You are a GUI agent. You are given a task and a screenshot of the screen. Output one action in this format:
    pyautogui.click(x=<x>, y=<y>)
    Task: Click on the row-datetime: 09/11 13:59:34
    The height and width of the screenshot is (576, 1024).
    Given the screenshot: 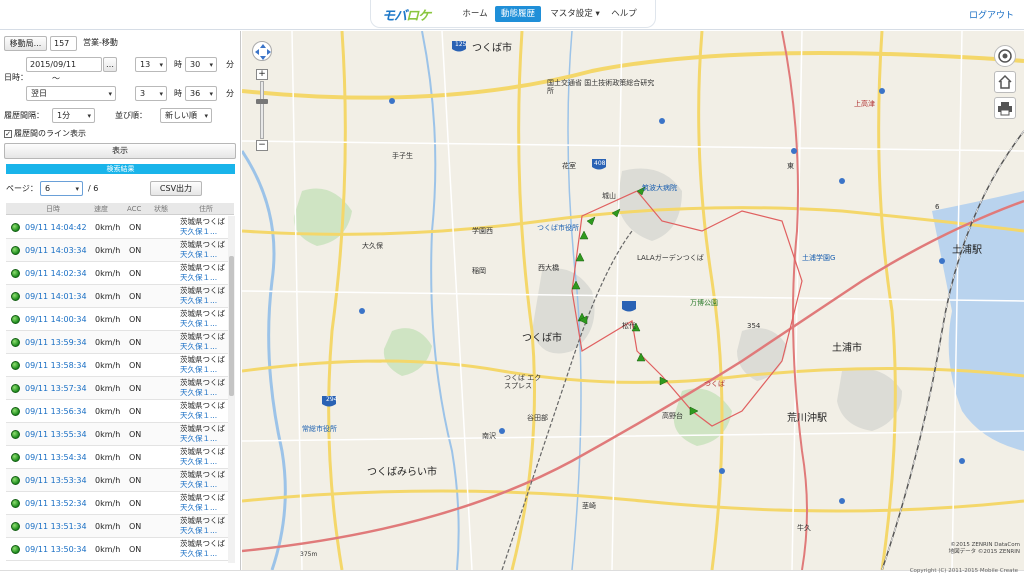 What is the action you would take?
    pyautogui.click(x=56, y=342)
    